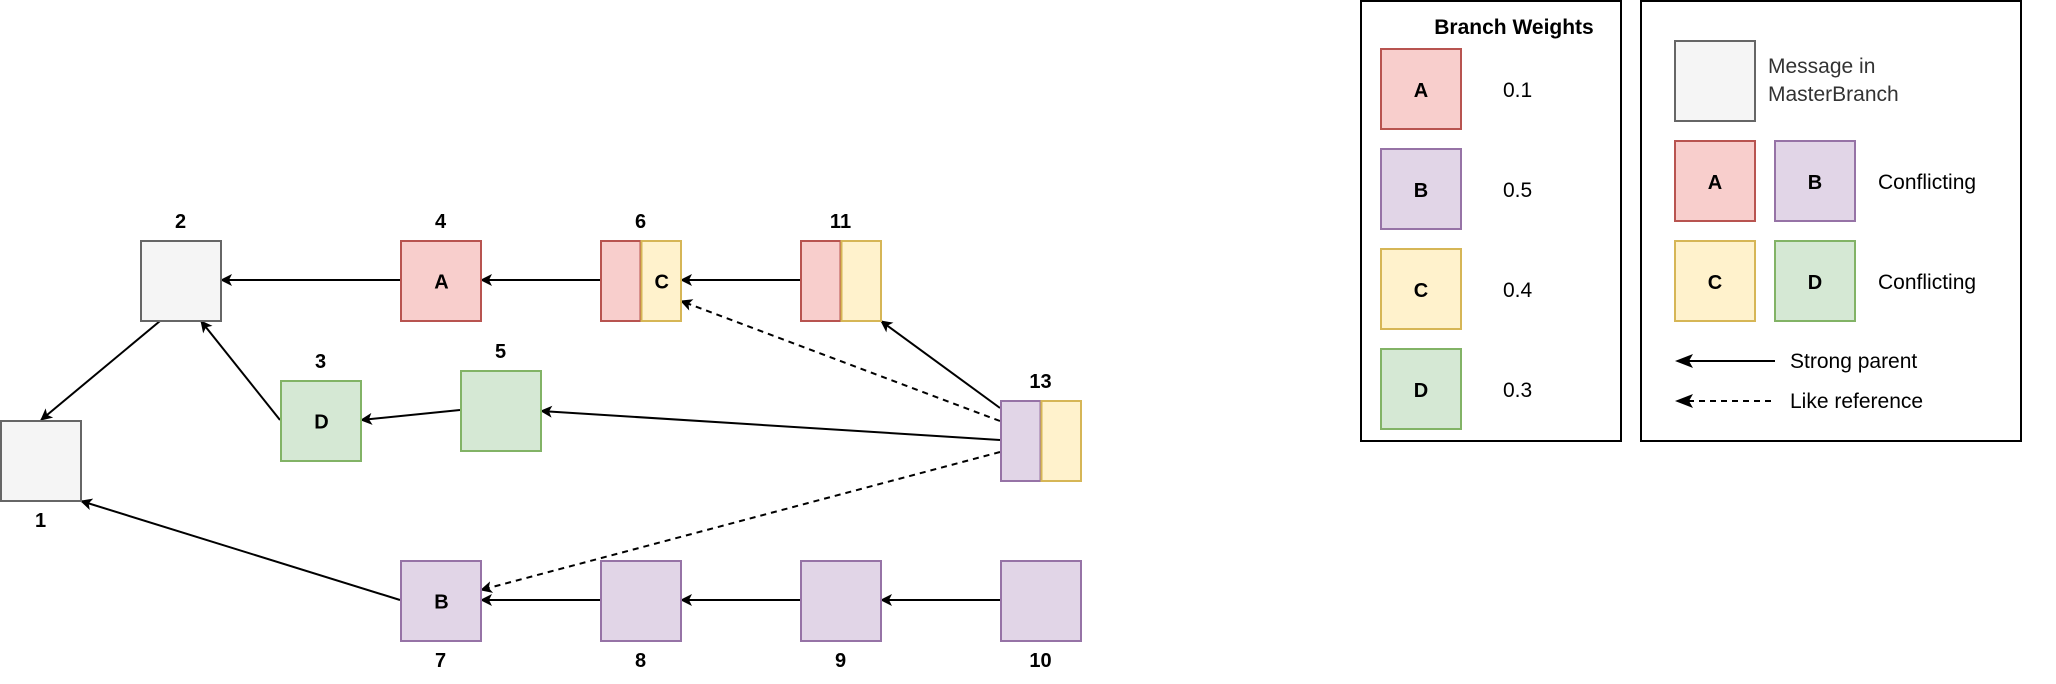  Describe the element at coordinates (441, 603) in the screenshot. I see `node-branch-letter: B` at that location.